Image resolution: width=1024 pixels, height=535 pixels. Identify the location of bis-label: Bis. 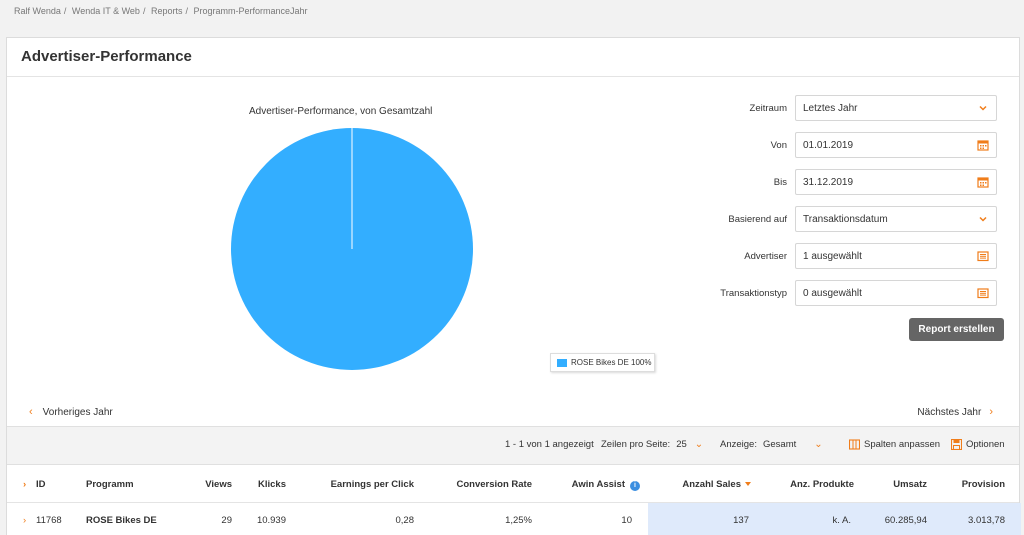
(780, 182).